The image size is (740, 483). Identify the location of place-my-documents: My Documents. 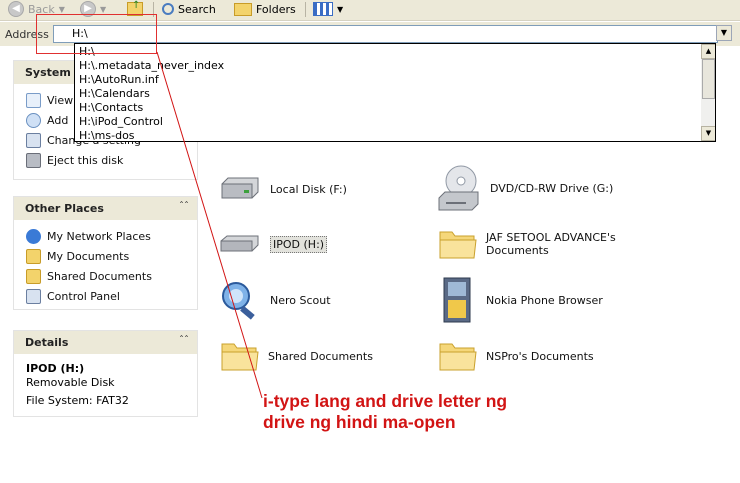
(77, 256).